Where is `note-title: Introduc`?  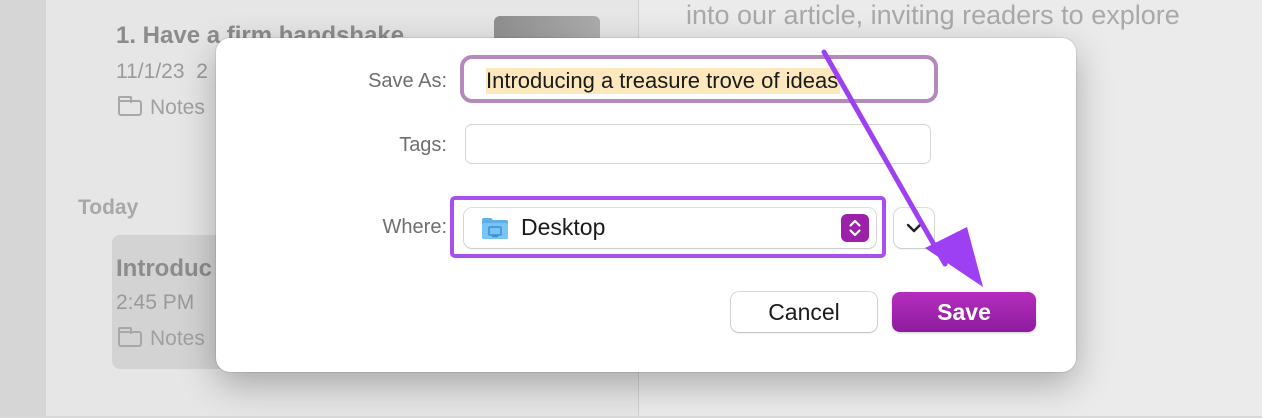 note-title: Introduc is located at coordinates (164, 269).